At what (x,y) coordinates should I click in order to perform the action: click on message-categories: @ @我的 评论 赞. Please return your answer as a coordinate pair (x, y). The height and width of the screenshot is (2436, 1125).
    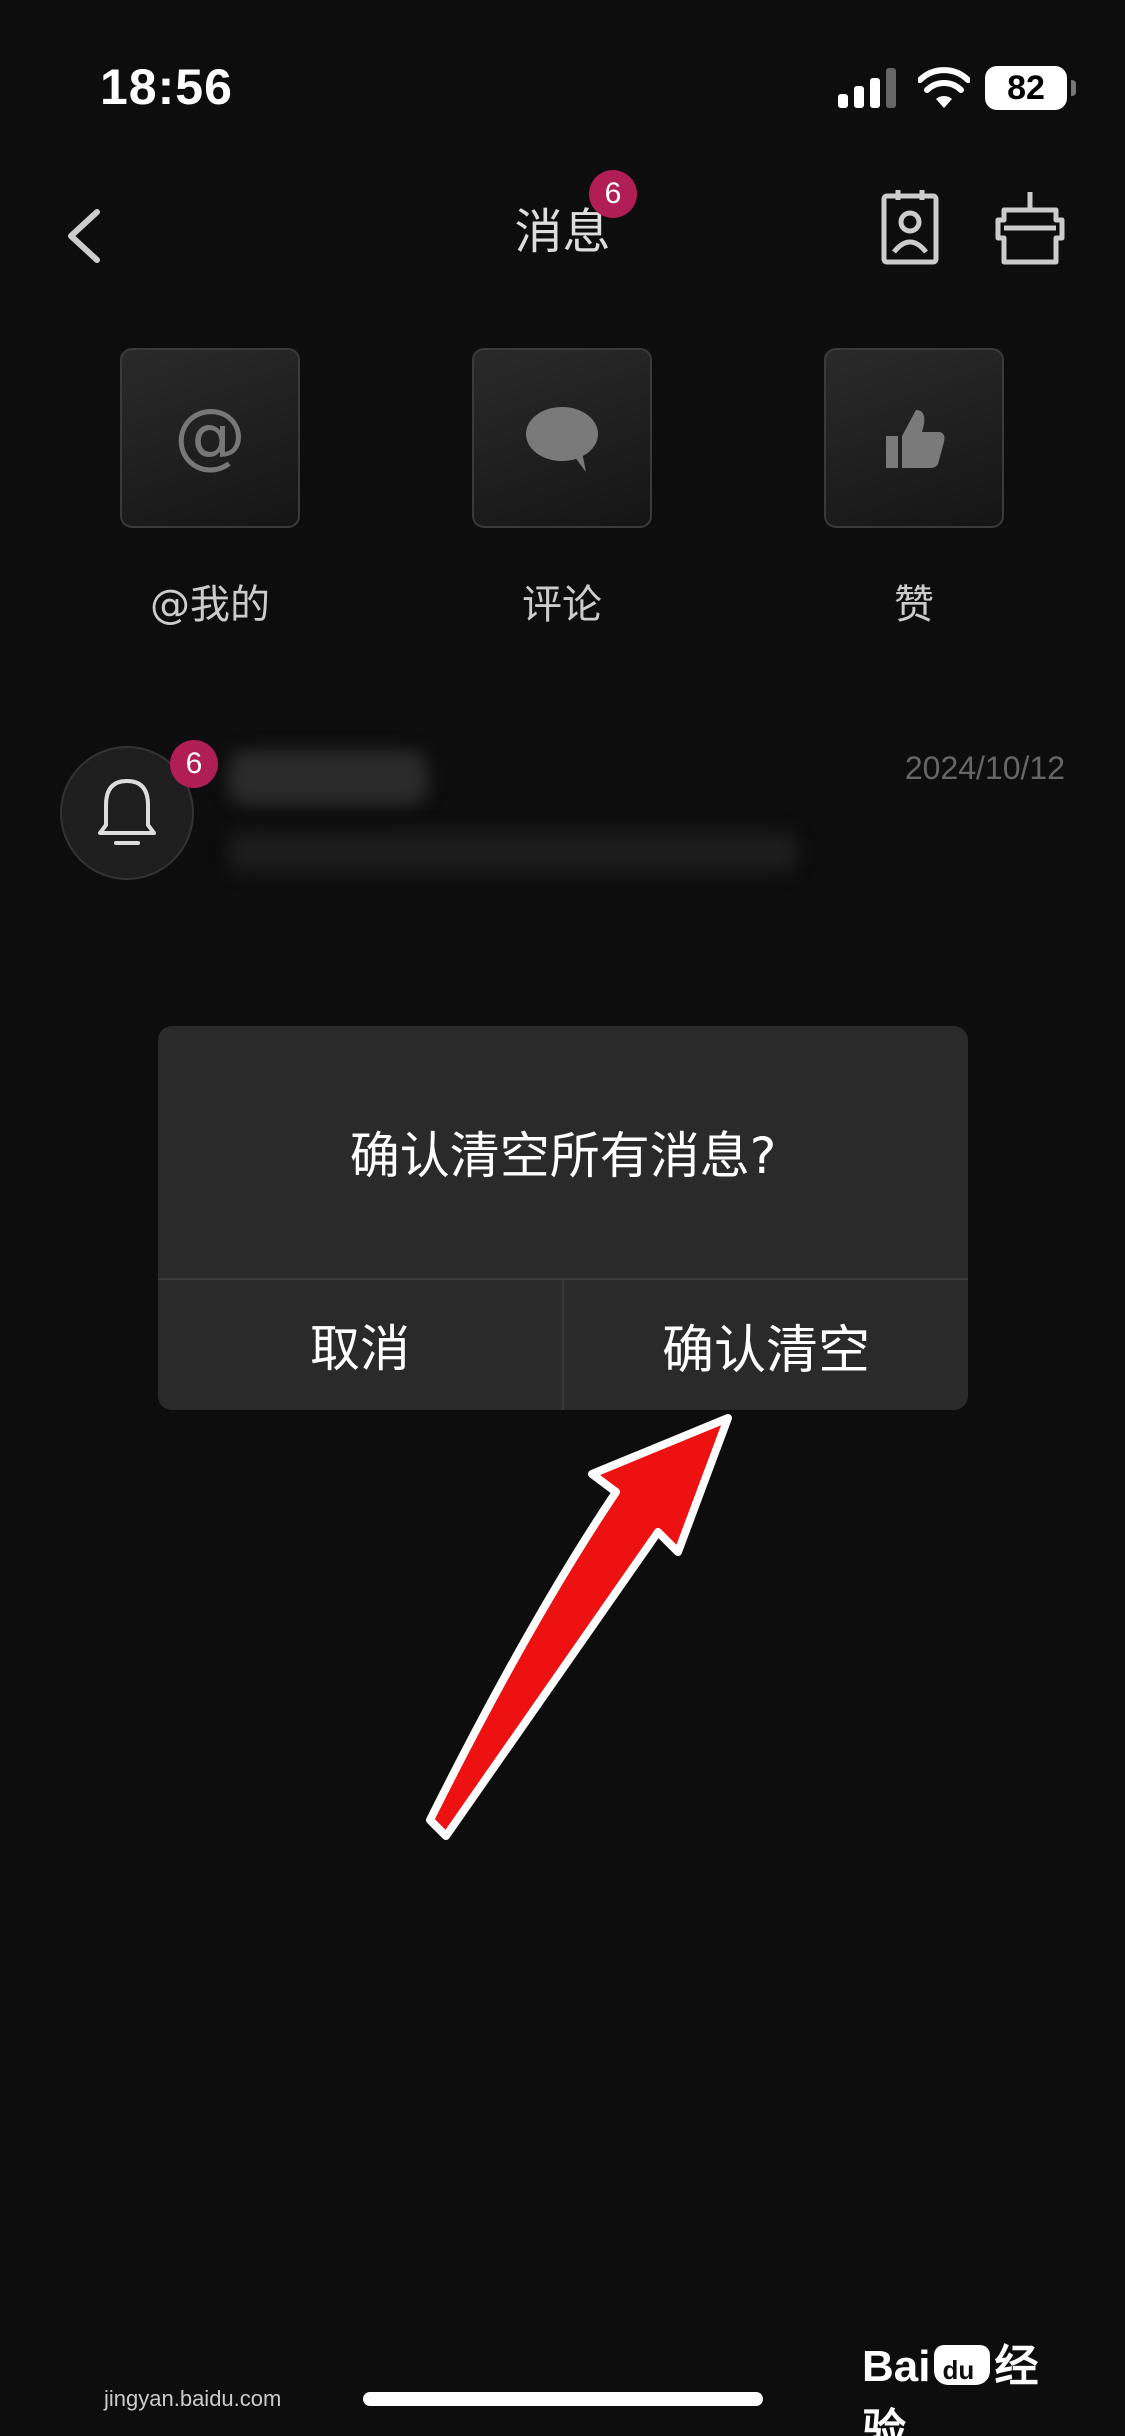
    Looking at the image, I should click on (562, 488).